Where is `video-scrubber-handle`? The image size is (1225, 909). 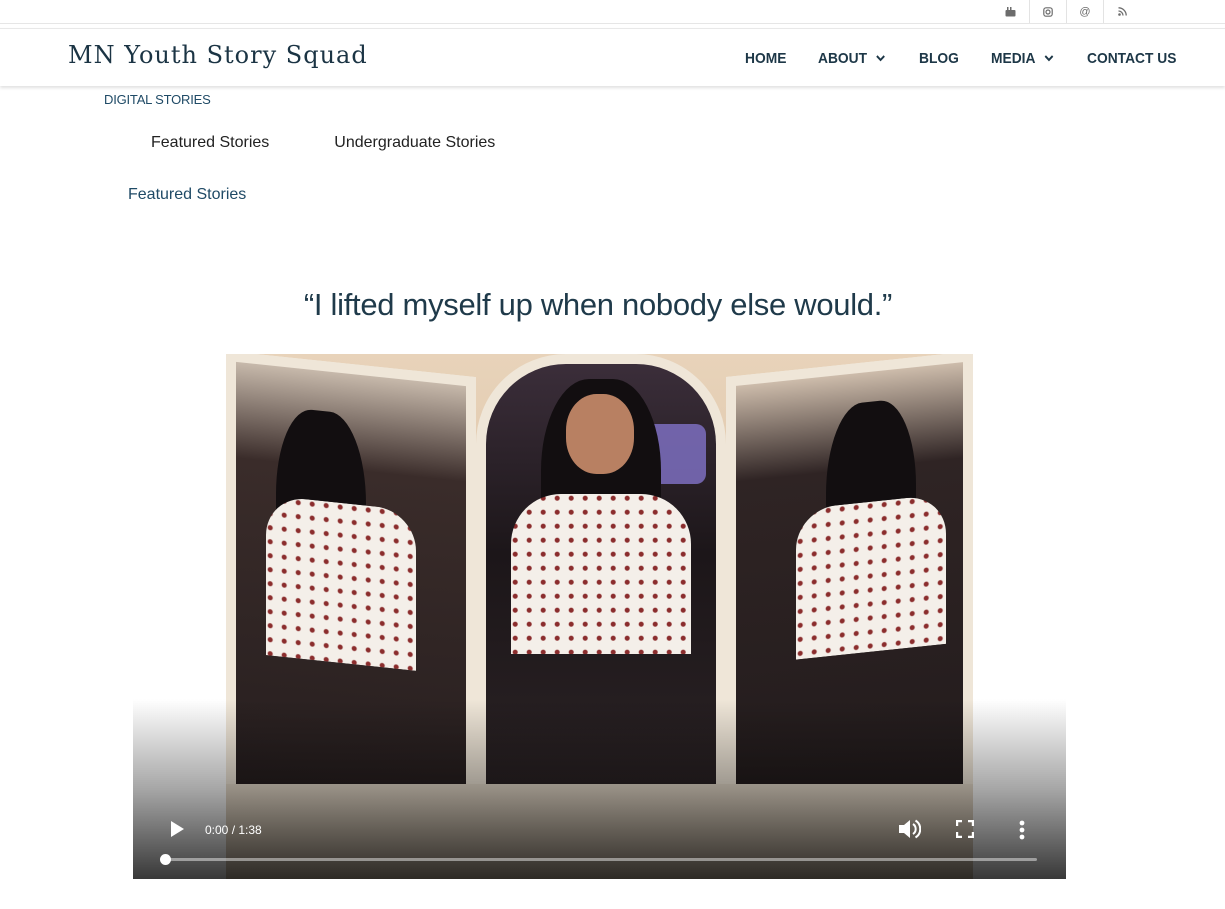
video-scrubber-handle is located at coordinates (165, 859).